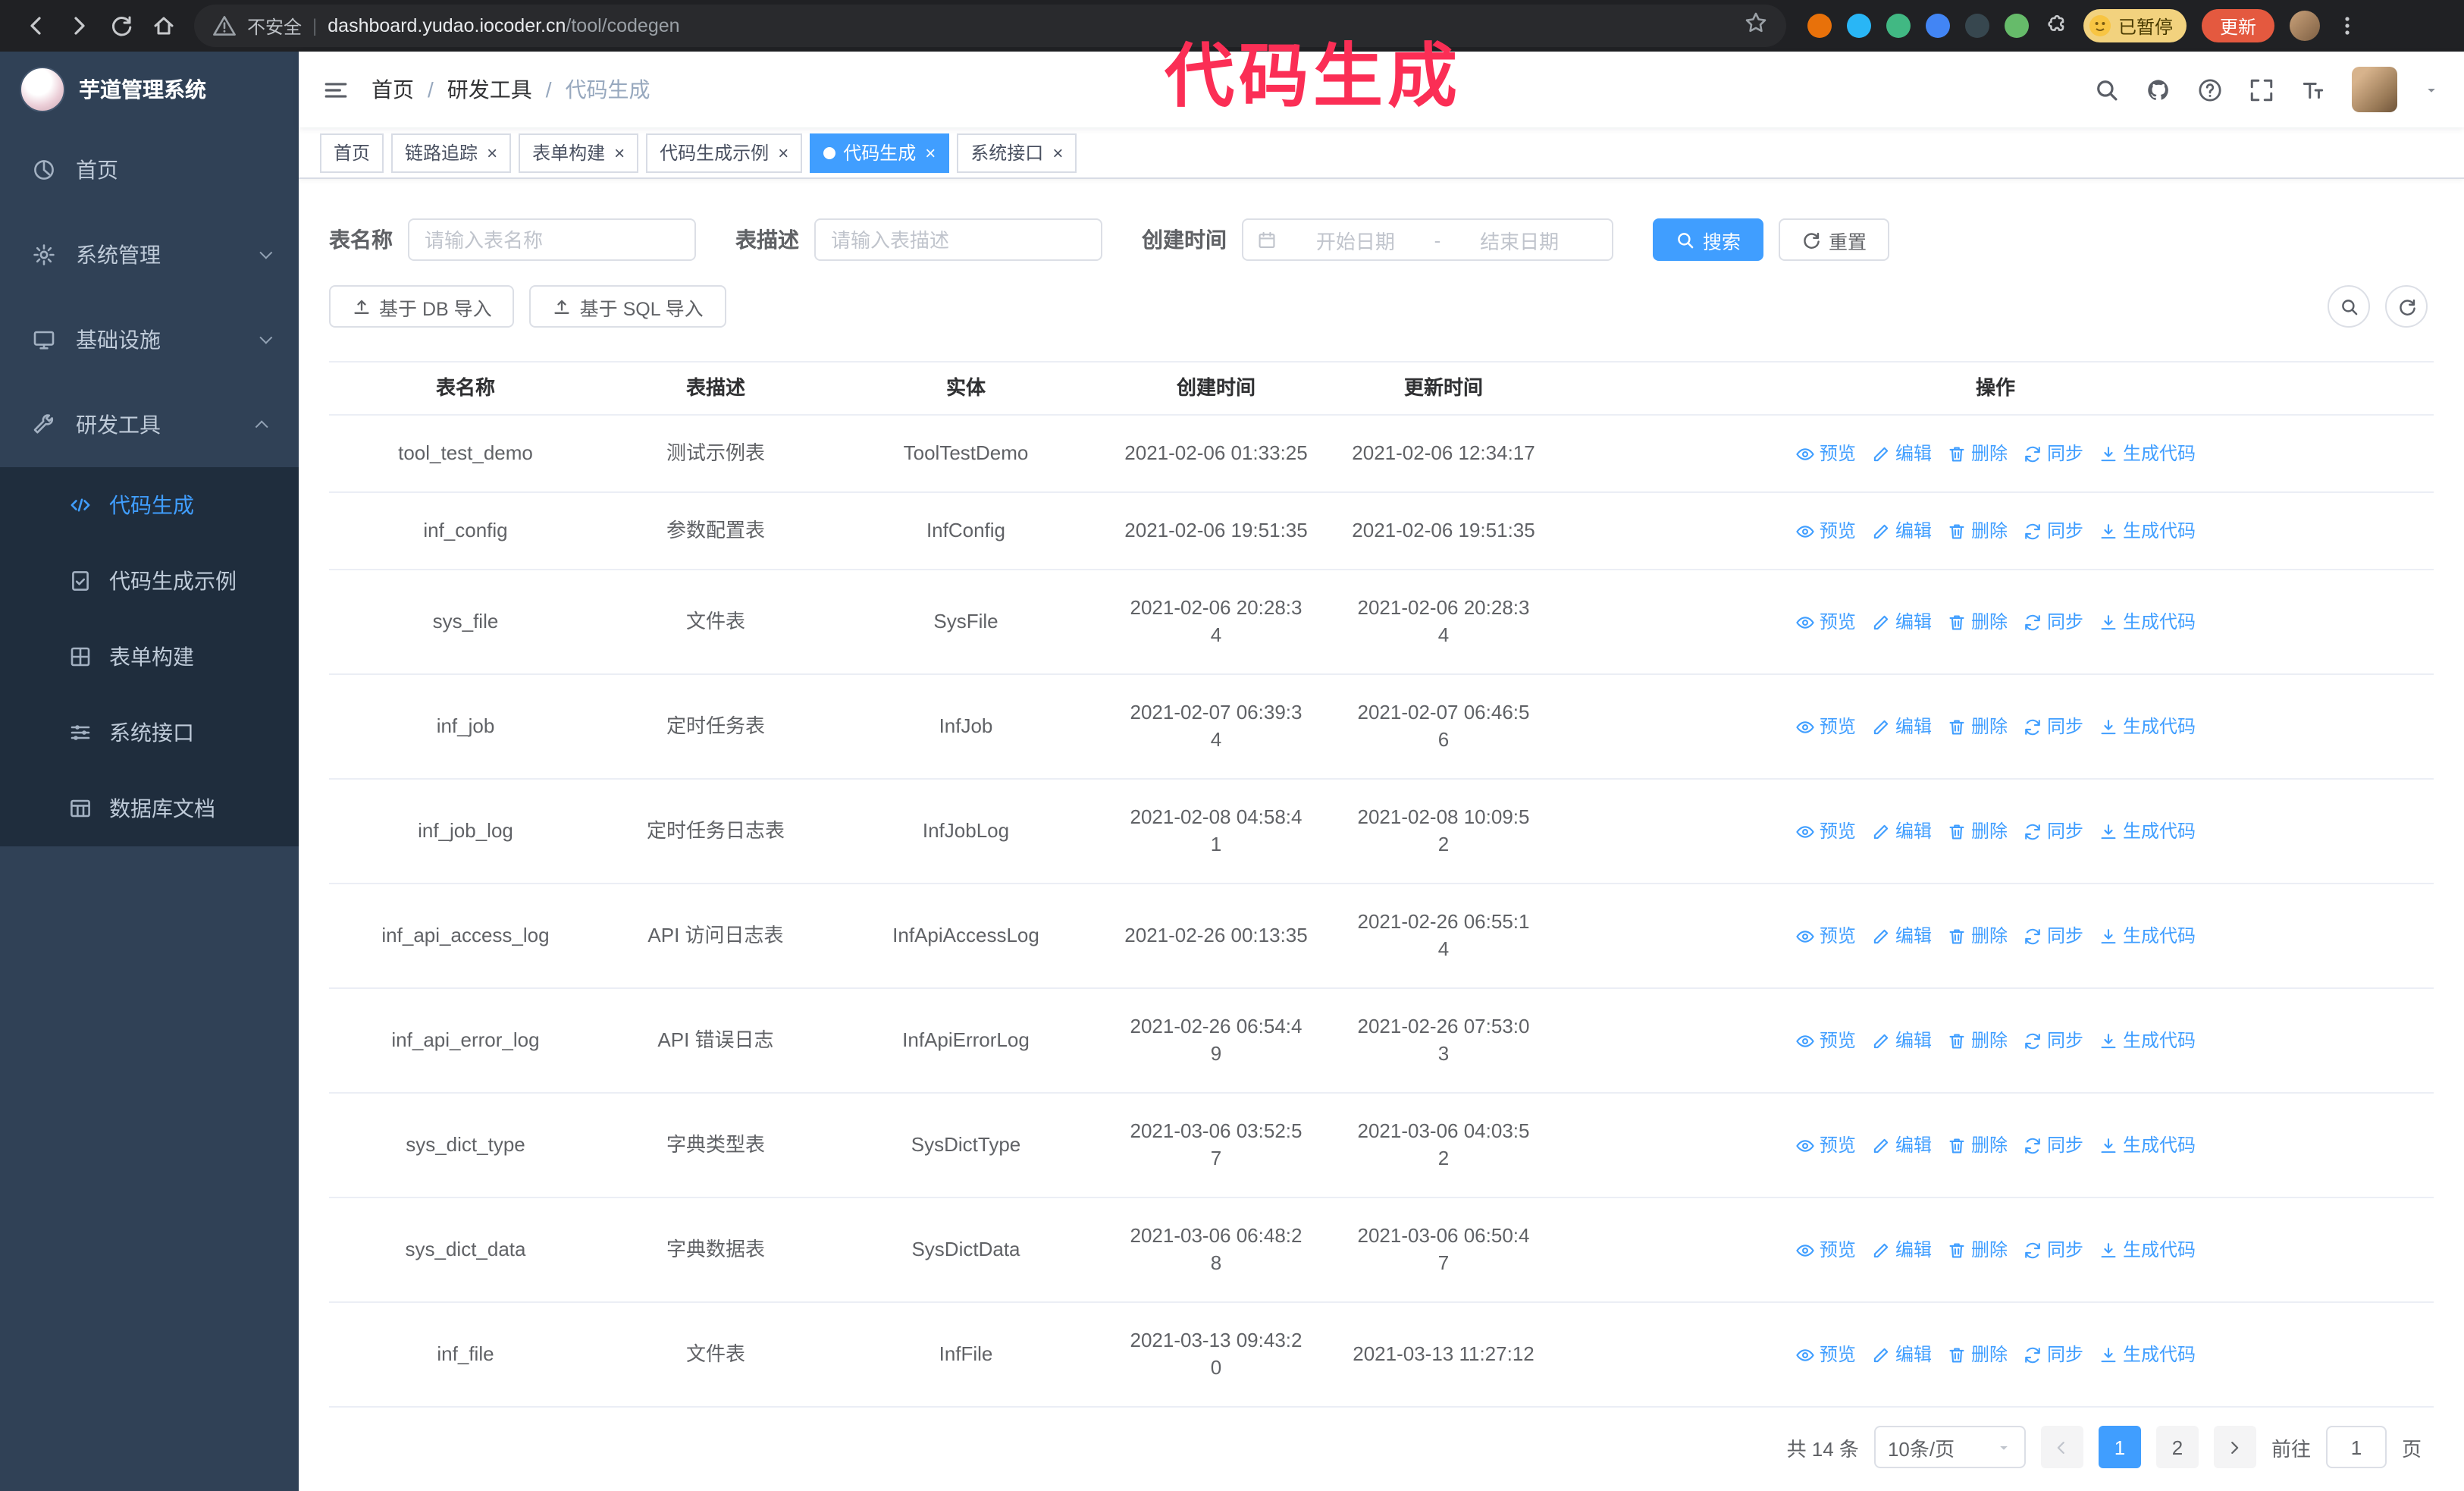 This screenshot has width=2464, height=1491. Describe the element at coordinates (627, 306) in the screenshot. I see `import-sql-button: 基于 SQL 导入` at that location.